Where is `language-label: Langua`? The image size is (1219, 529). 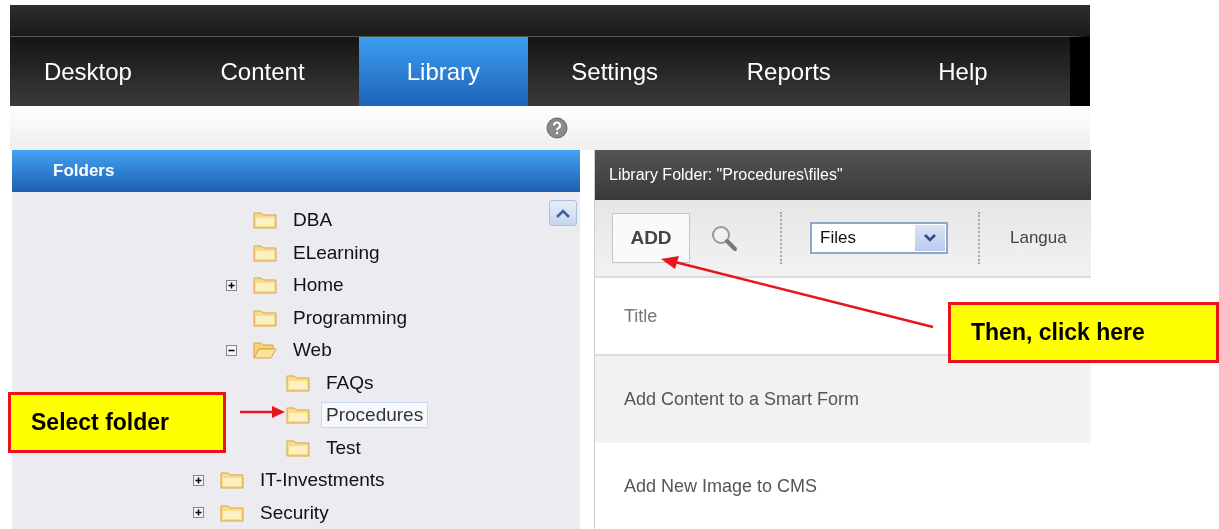
language-label: Langua is located at coordinates (1038, 238).